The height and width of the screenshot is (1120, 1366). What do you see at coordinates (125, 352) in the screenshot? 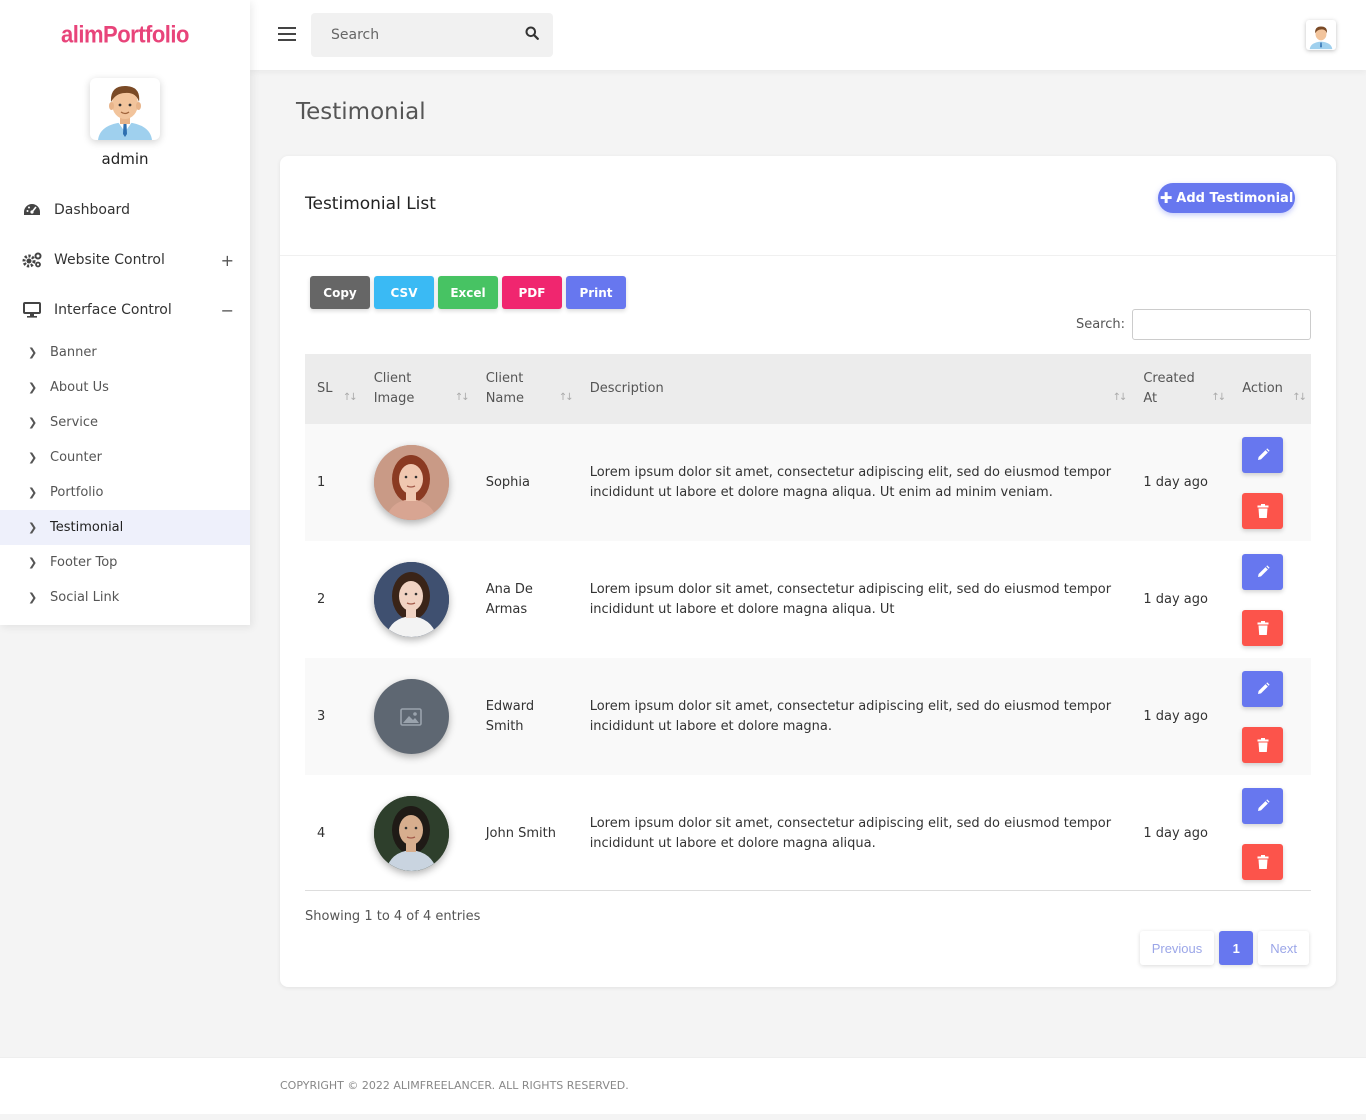
I see `sidebar-item-banner: ❯ Banner` at bounding box center [125, 352].